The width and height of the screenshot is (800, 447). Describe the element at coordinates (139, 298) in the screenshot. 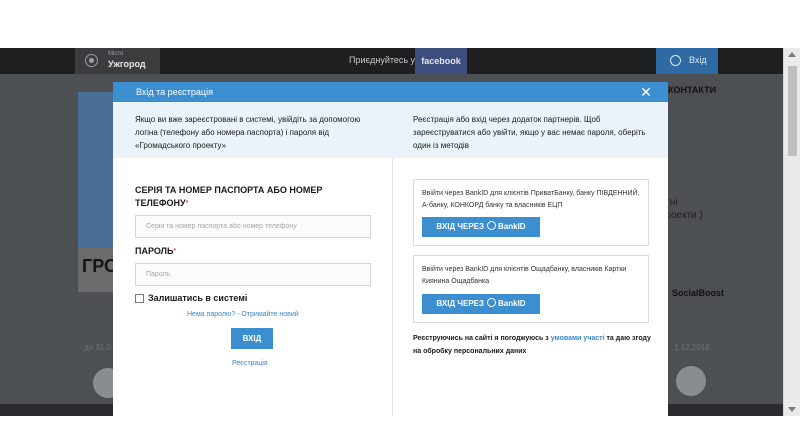

I see `remember-checkbox` at that location.